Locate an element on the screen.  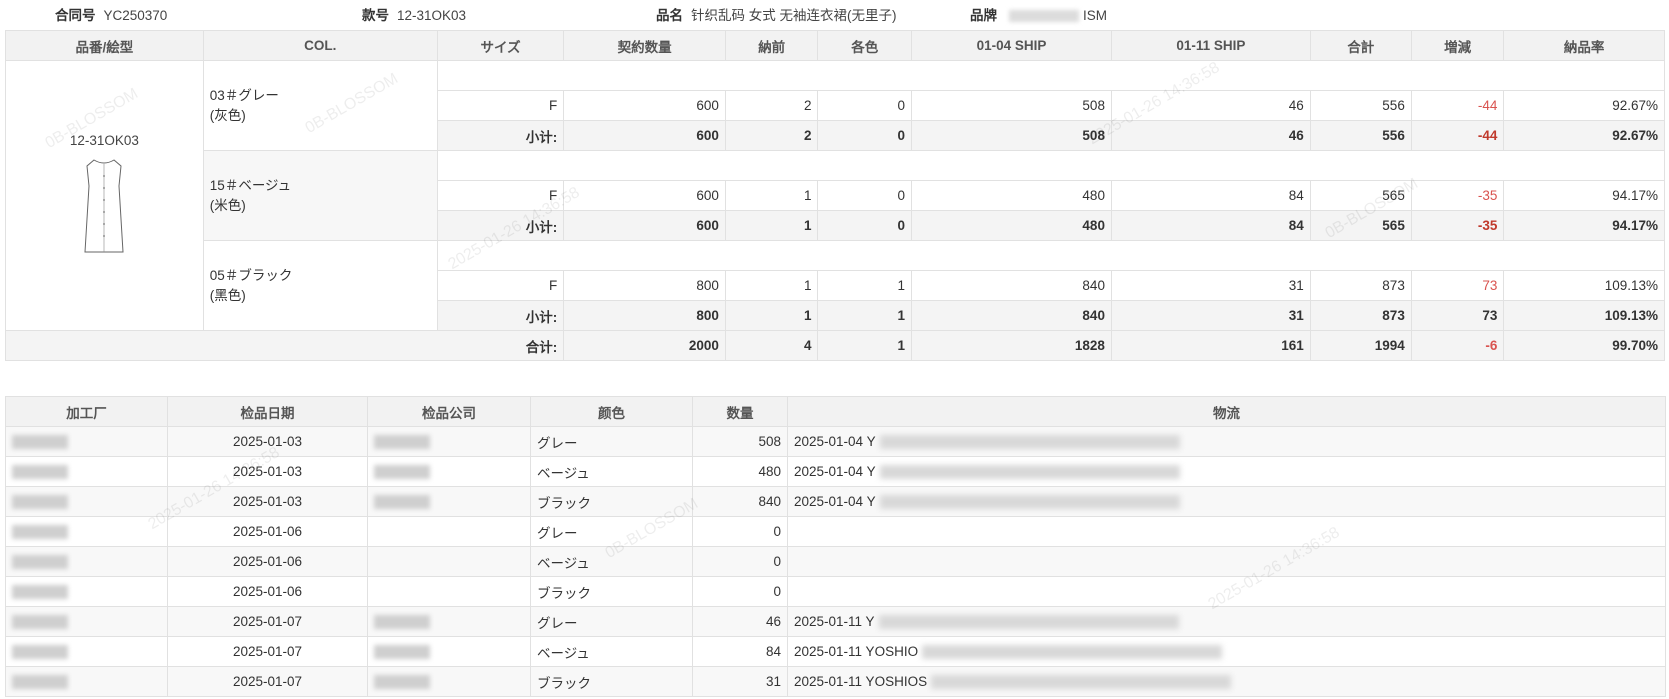
col-header: サイズ is located at coordinates (500, 45).